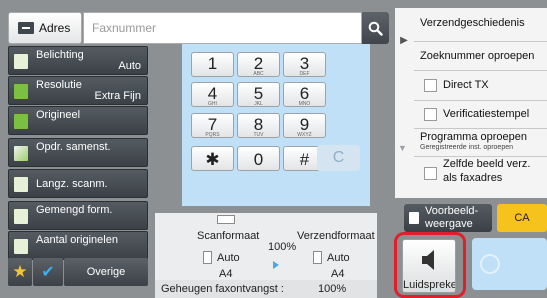  I want to click on fax-number-input: Faxnummer, so click(222, 28).